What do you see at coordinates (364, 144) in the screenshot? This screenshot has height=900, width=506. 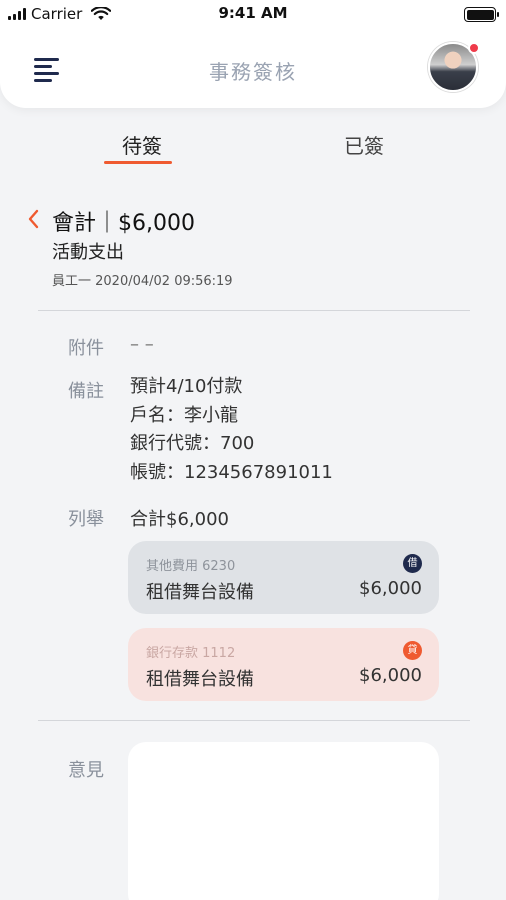 I see `tab-signed: 已簽` at bounding box center [364, 144].